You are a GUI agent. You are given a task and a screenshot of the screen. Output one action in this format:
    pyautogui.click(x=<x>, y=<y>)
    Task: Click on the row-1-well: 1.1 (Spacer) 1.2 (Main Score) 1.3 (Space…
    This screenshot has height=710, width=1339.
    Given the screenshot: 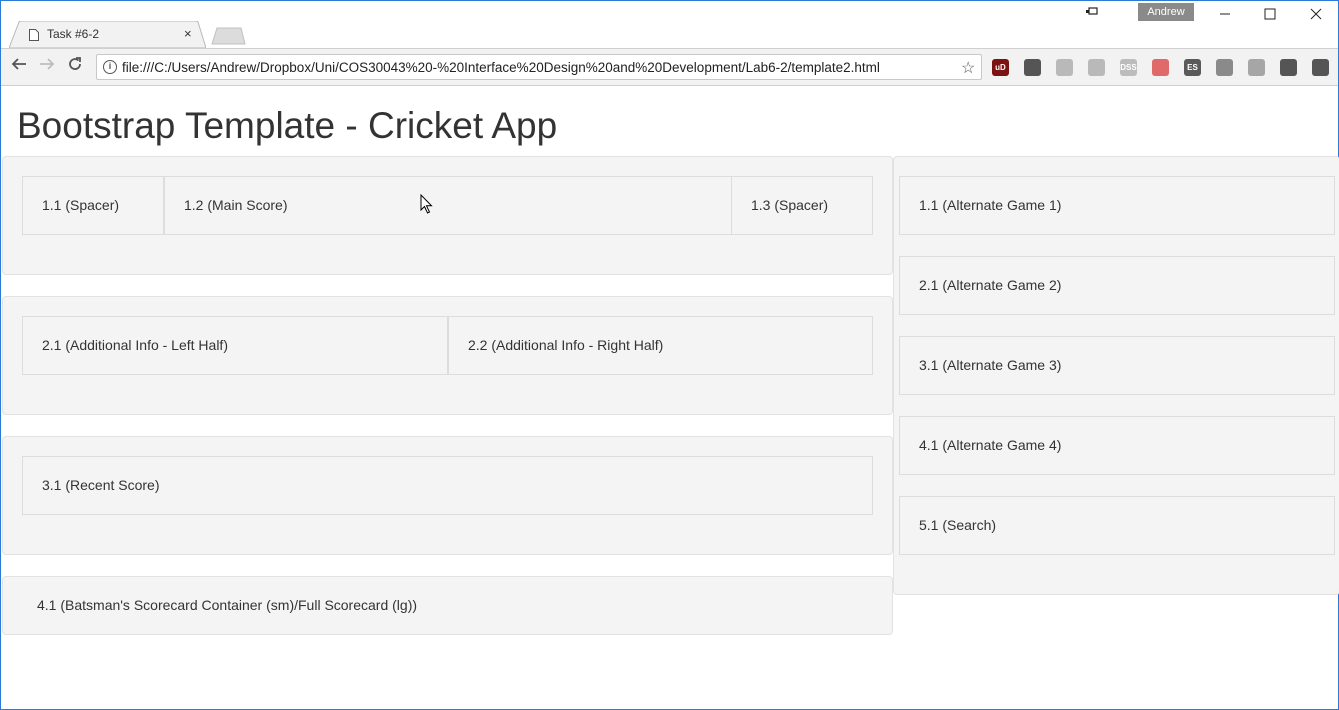 What is the action you would take?
    pyautogui.click(x=447, y=215)
    